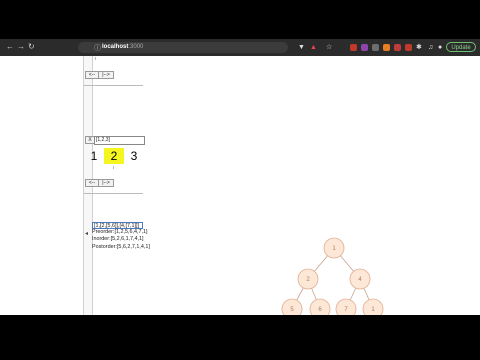 The width and height of the screenshot is (480, 360). I want to click on media-icon: ♫, so click(430, 47).